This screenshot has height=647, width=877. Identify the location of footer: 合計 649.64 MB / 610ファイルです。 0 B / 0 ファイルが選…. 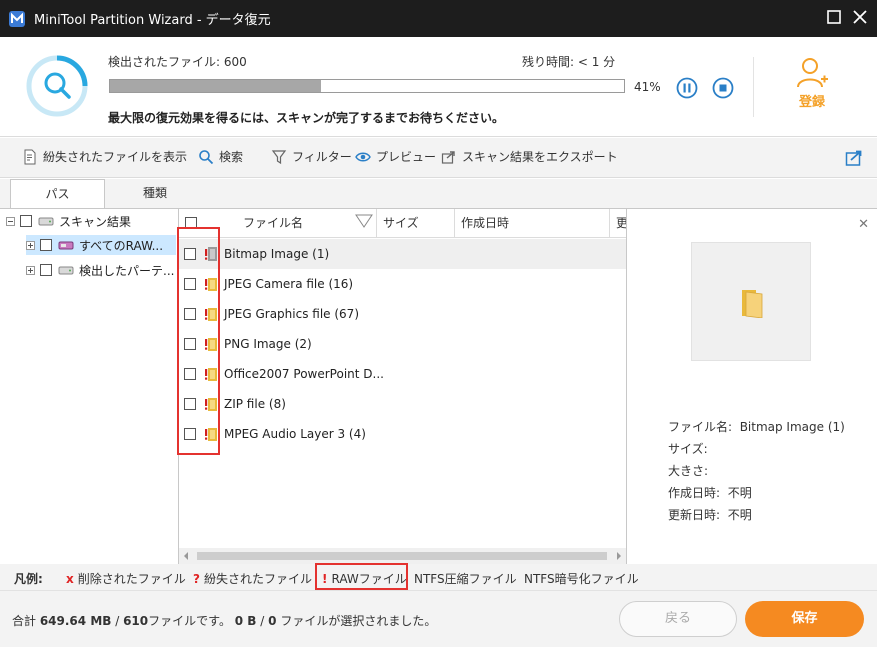
(438, 618).